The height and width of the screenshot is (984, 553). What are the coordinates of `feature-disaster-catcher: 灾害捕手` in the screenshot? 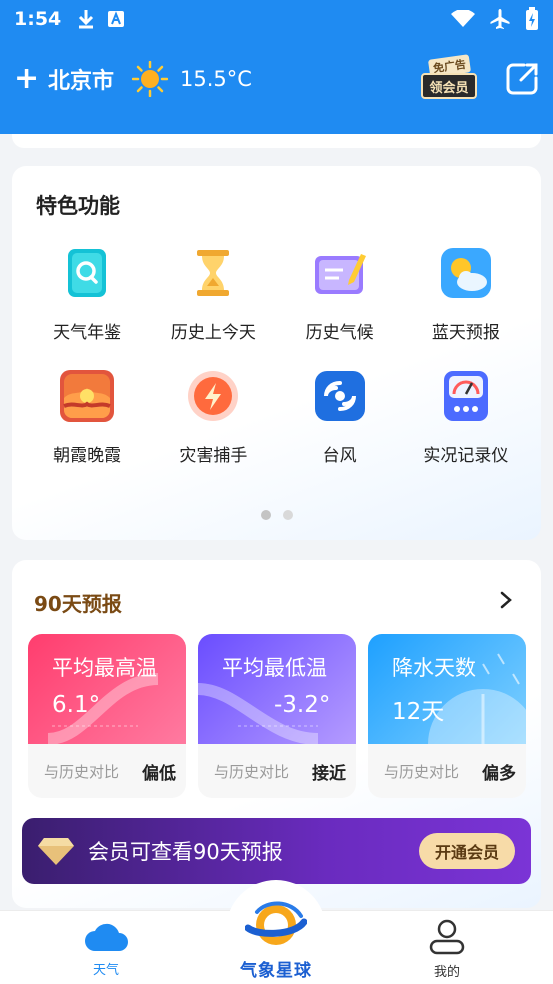 It's located at (213, 416).